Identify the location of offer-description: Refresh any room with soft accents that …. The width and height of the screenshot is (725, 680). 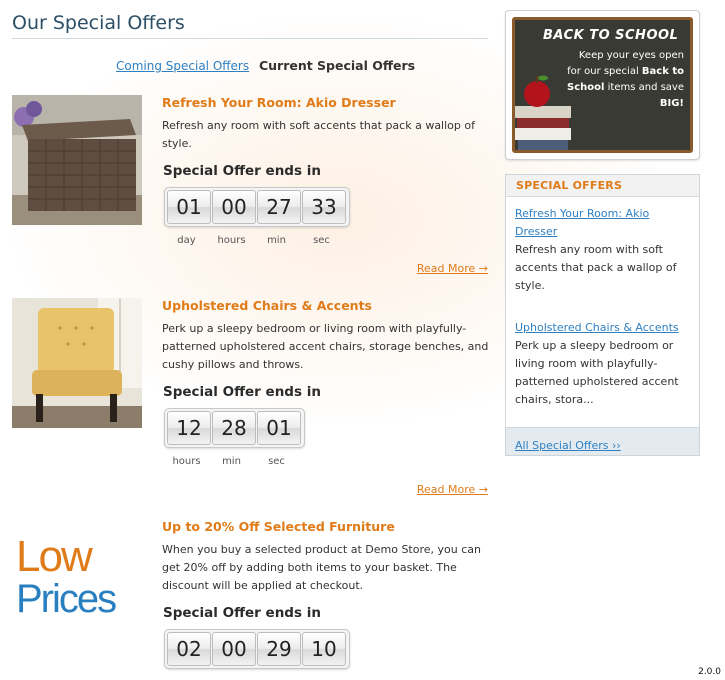
(318, 134).